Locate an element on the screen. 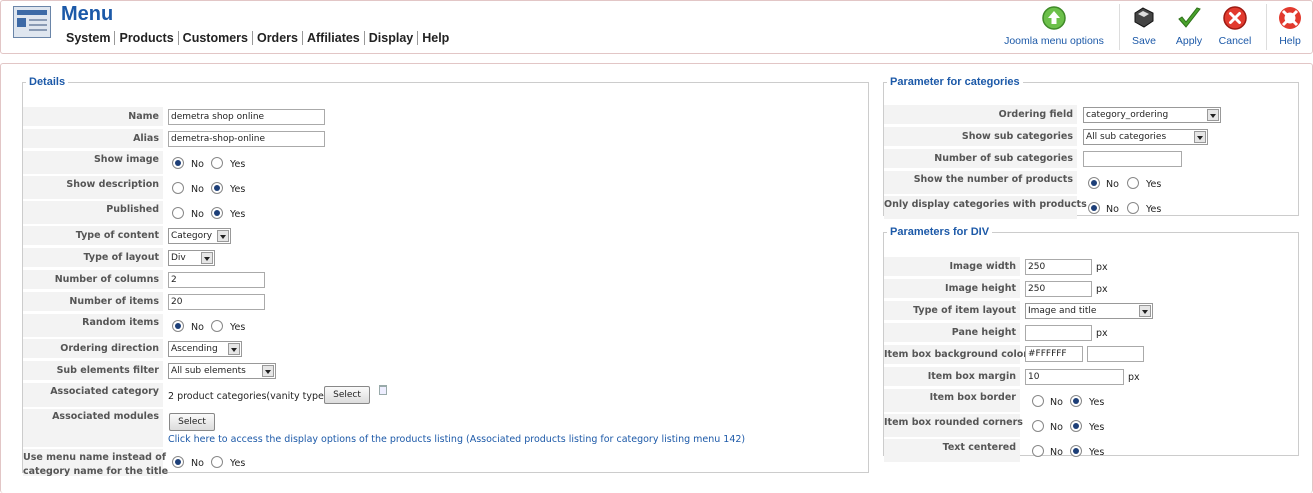 The height and width of the screenshot is (493, 1313). image-width-unit: px is located at coordinates (1102, 267).